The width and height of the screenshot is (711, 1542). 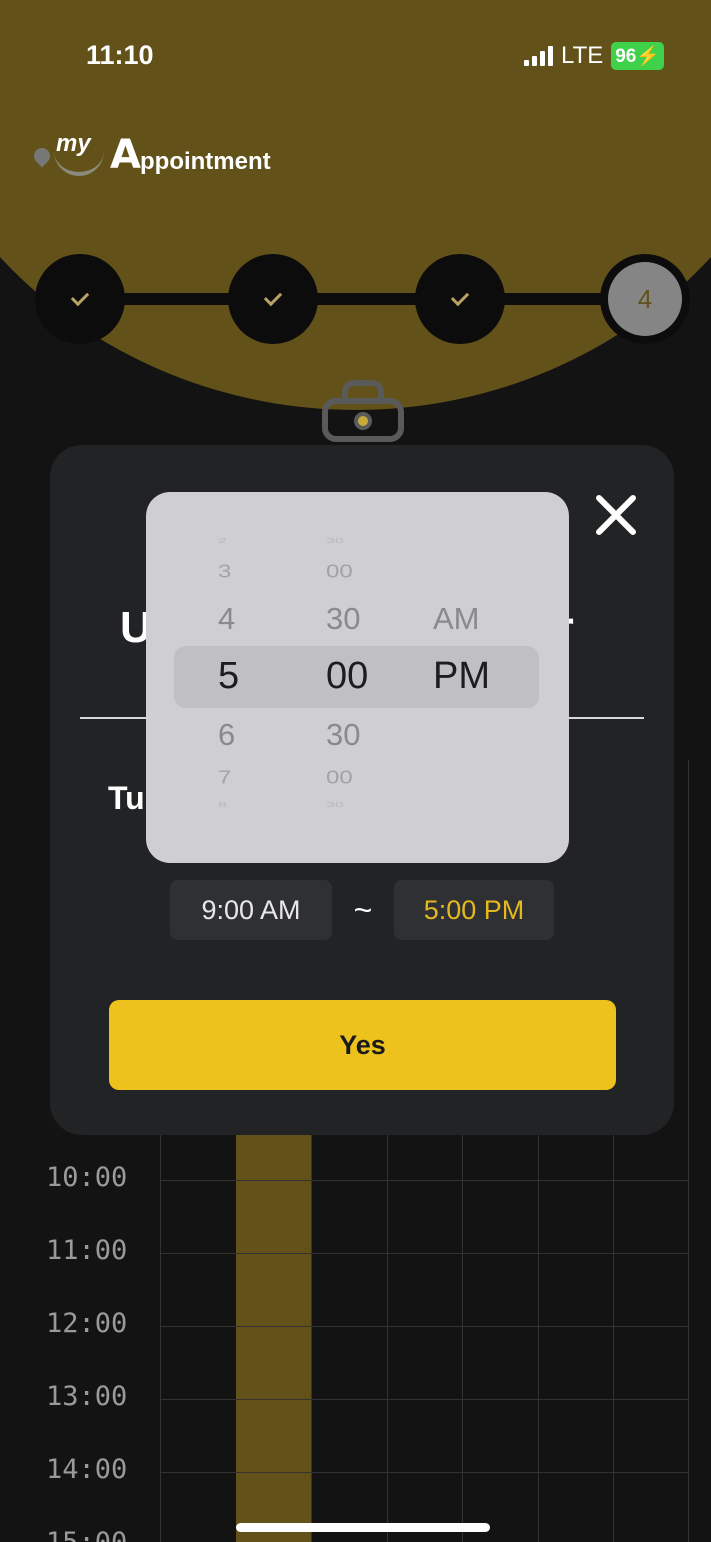 I want to click on battery-level: 96, so click(x=626, y=56).